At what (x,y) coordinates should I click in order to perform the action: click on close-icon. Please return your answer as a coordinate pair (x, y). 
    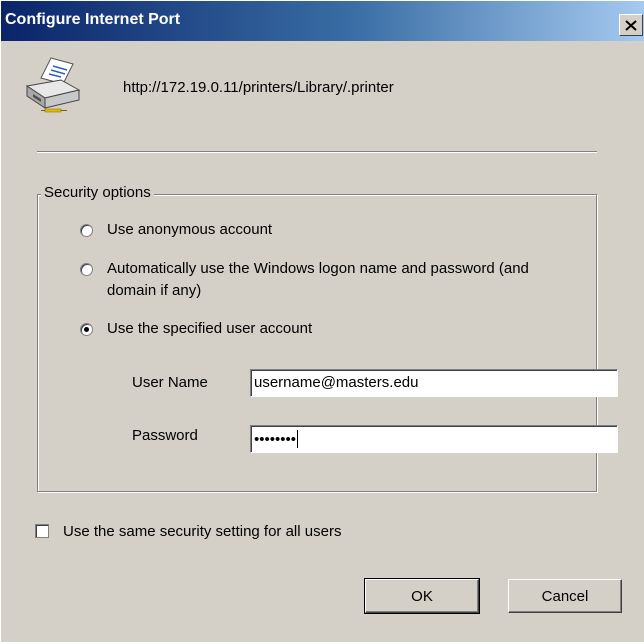
    Looking at the image, I should click on (631, 25).